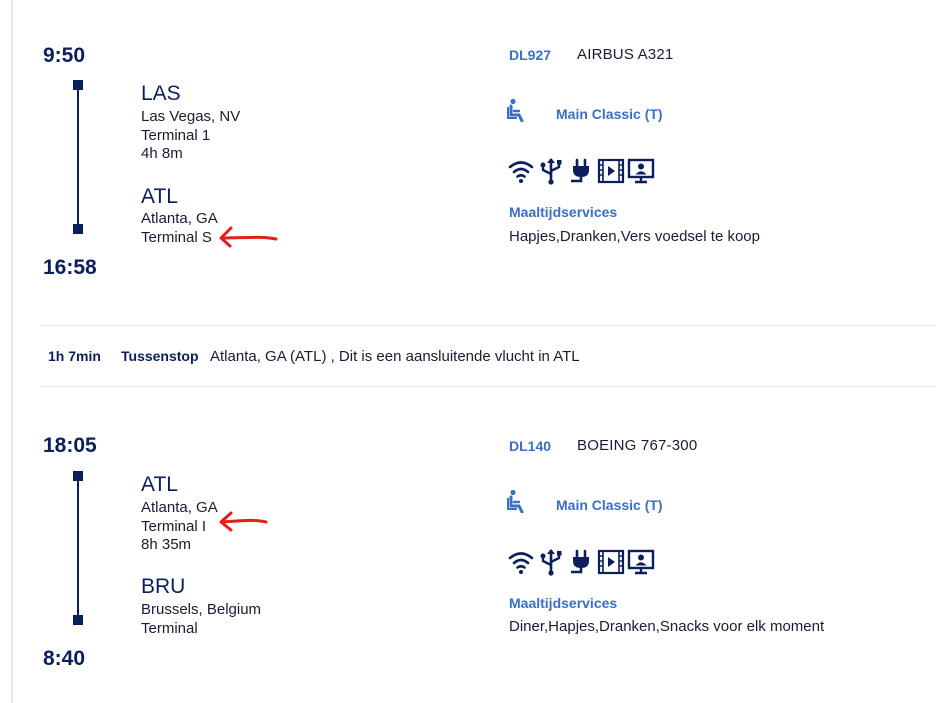 This screenshot has width=936, height=703. Describe the element at coordinates (161, 93) in the screenshot. I see `origin-airport-code: LAS` at that location.